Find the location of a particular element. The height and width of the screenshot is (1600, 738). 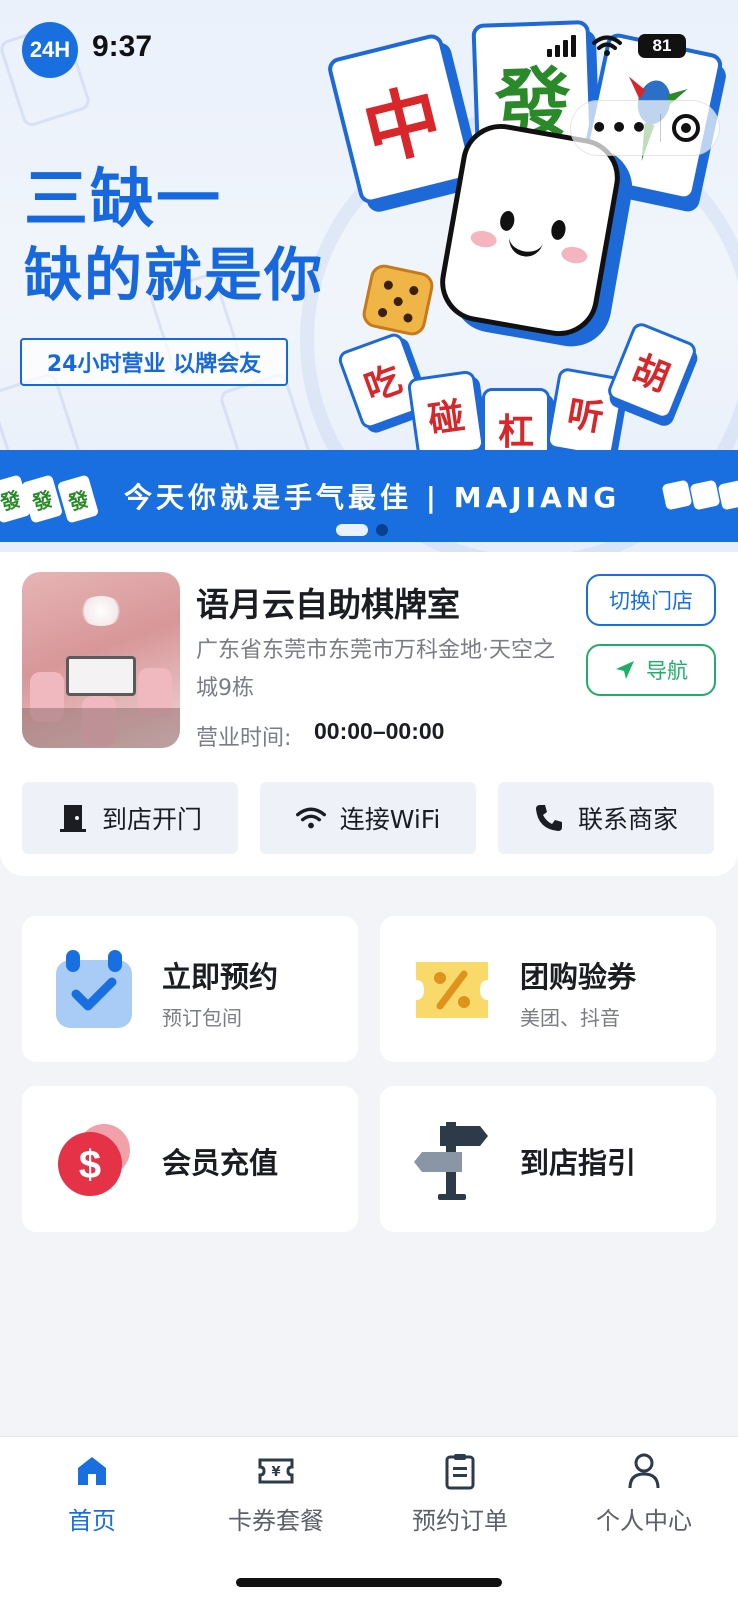

contact-merchant-button: 联系商家 is located at coordinates (606, 818).